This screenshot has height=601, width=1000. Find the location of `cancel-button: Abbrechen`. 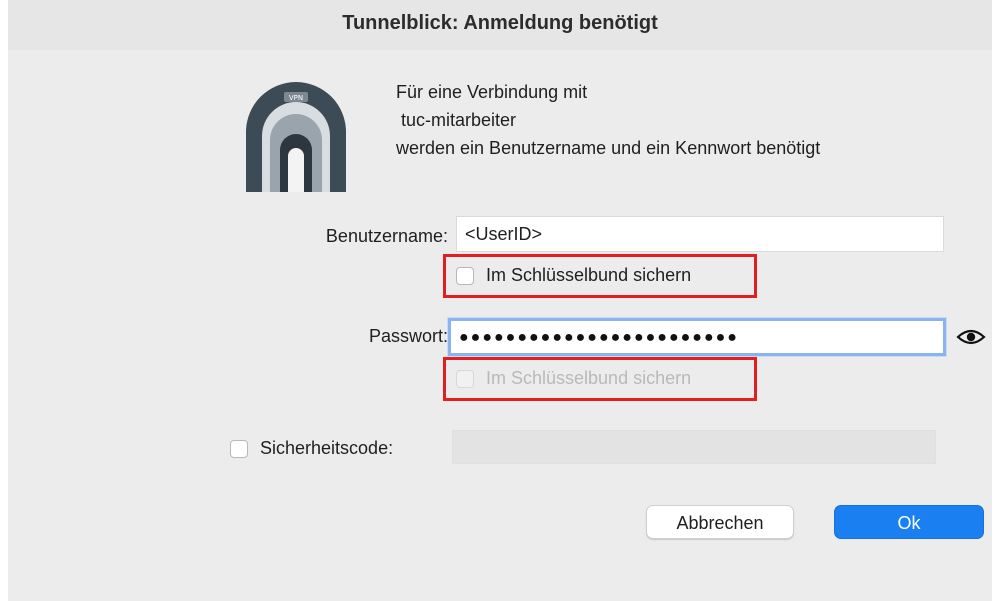

cancel-button: Abbrechen is located at coordinates (720, 522).